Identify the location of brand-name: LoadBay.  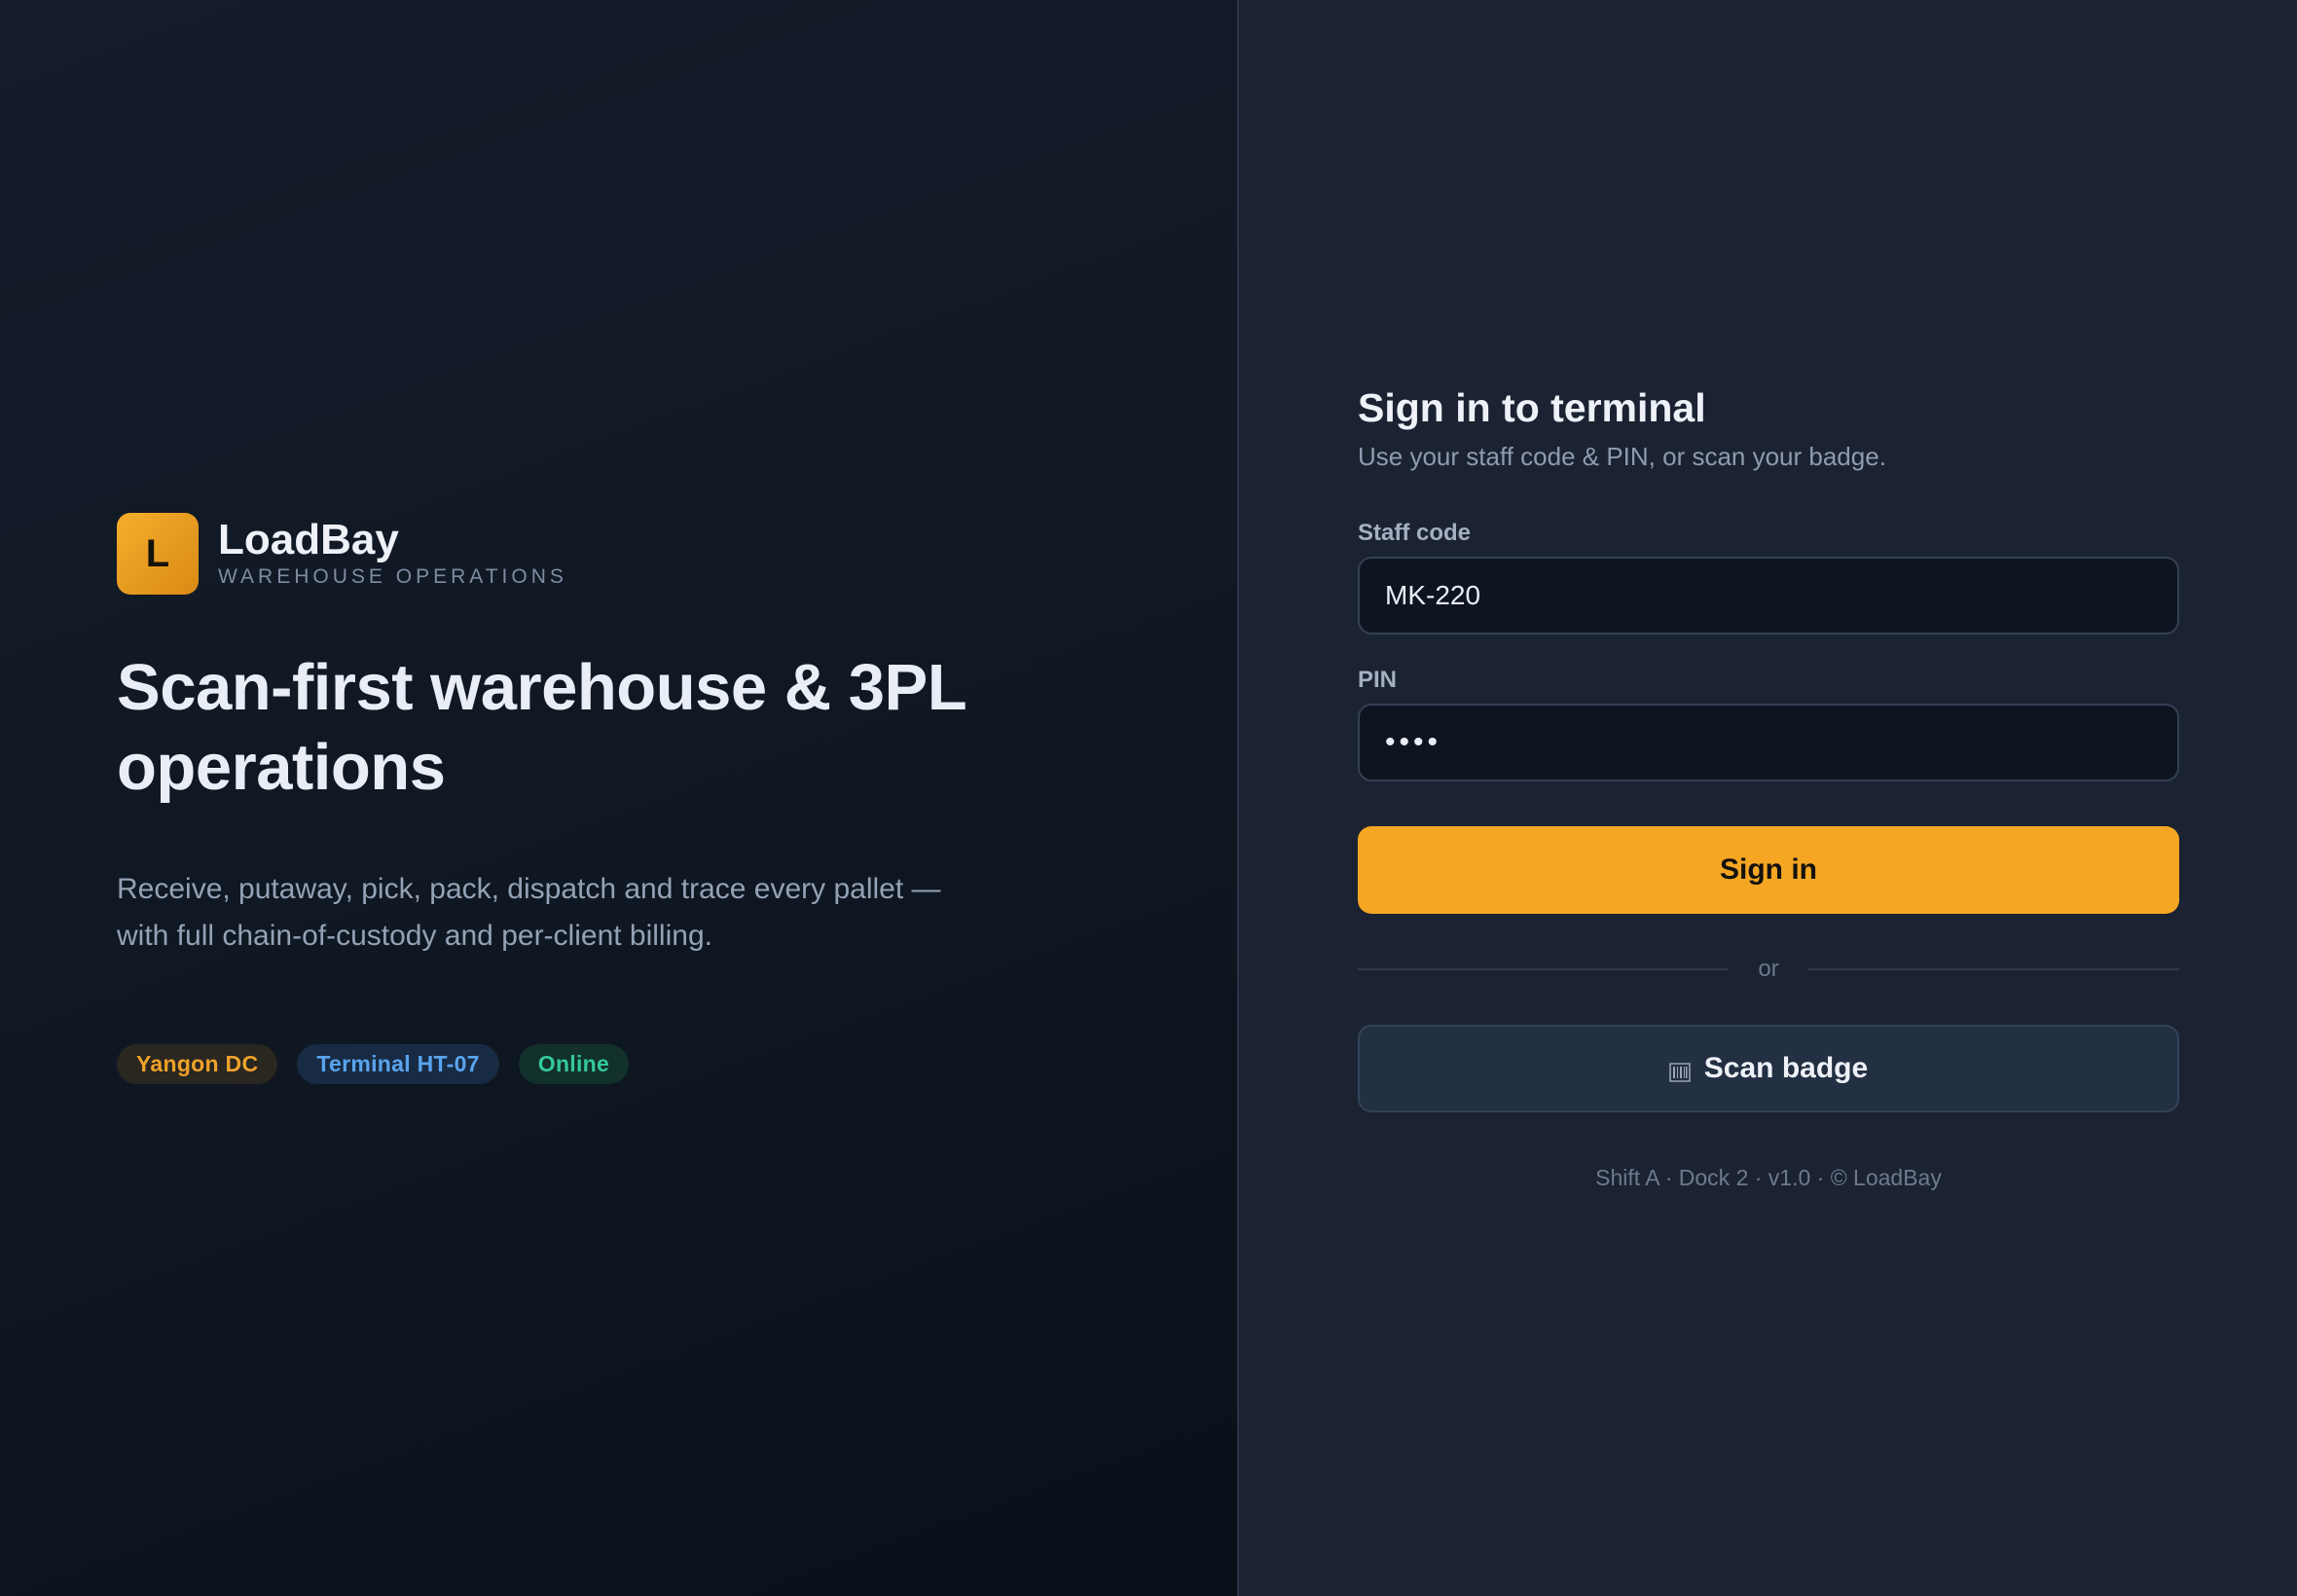
(309, 539).